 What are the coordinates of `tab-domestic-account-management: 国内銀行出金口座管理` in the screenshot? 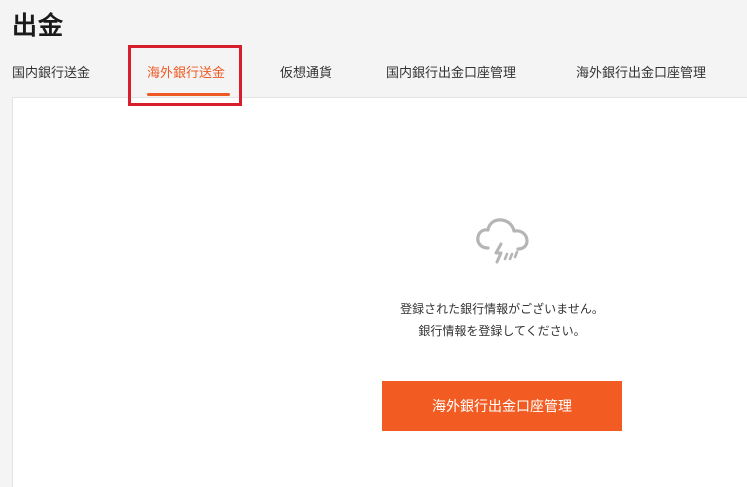 It's located at (451, 71).